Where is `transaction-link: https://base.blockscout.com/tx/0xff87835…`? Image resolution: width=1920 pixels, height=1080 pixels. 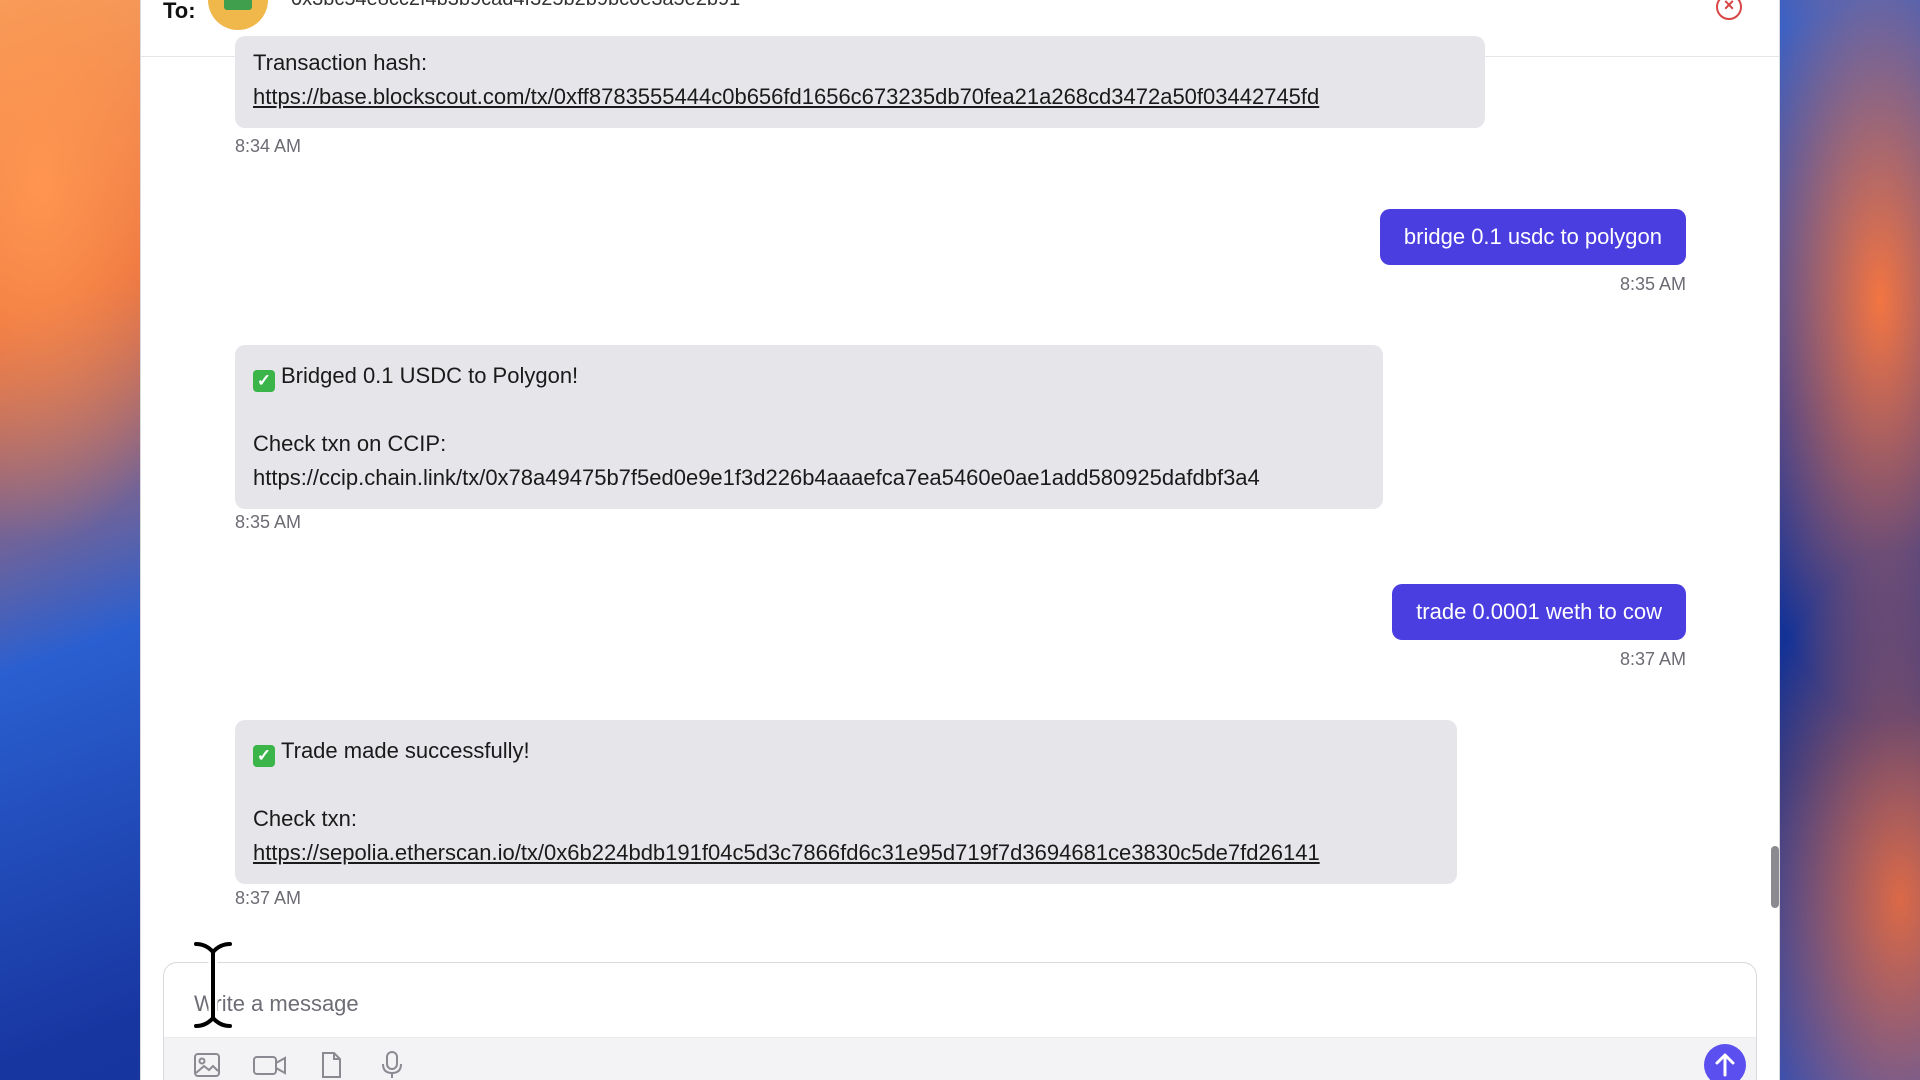 transaction-link: https://base.blockscout.com/tx/0xff87835… is located at coordinates (786, 96).